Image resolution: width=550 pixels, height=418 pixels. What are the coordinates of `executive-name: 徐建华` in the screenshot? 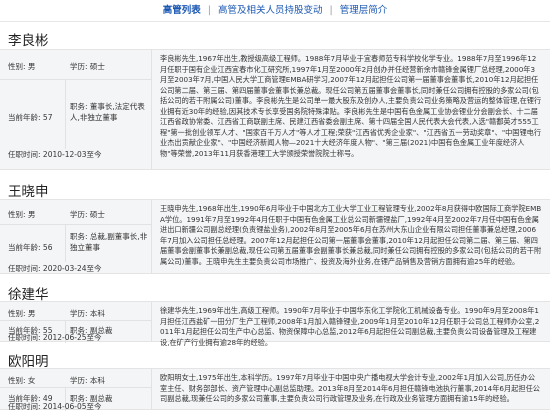 It's located at (28, 295).